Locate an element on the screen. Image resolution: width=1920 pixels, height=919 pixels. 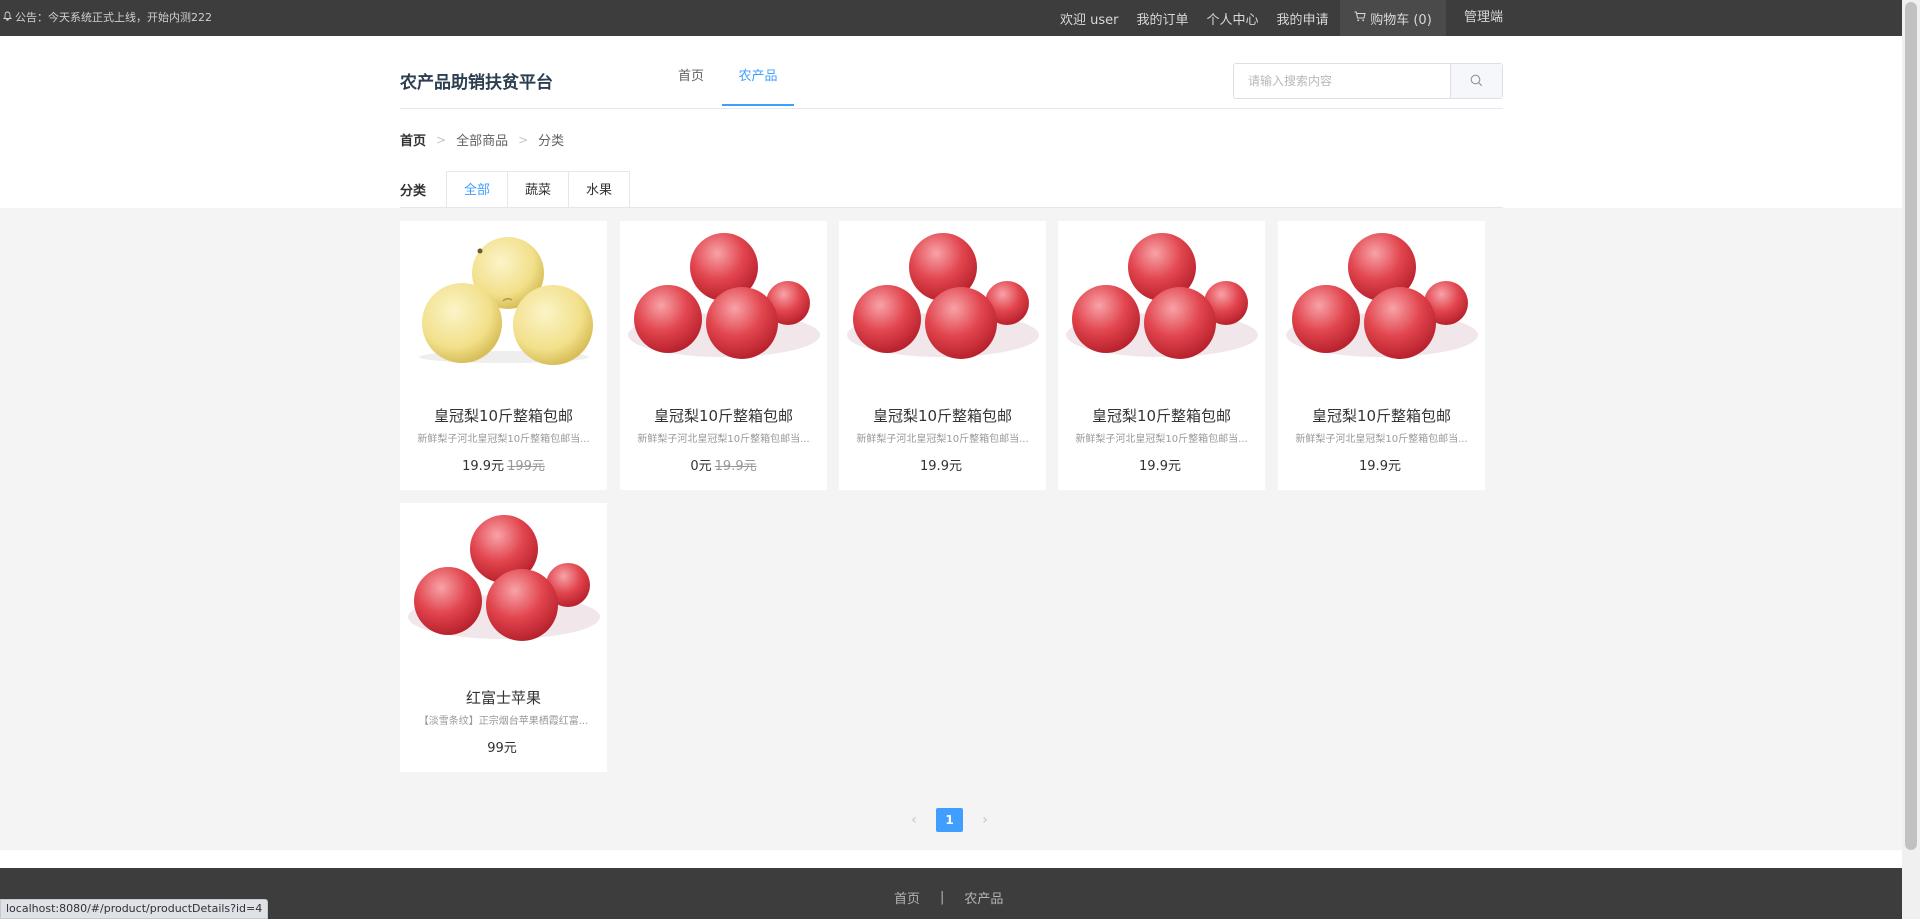
chevron-right-icon: › is located at coordinates (985, 820).